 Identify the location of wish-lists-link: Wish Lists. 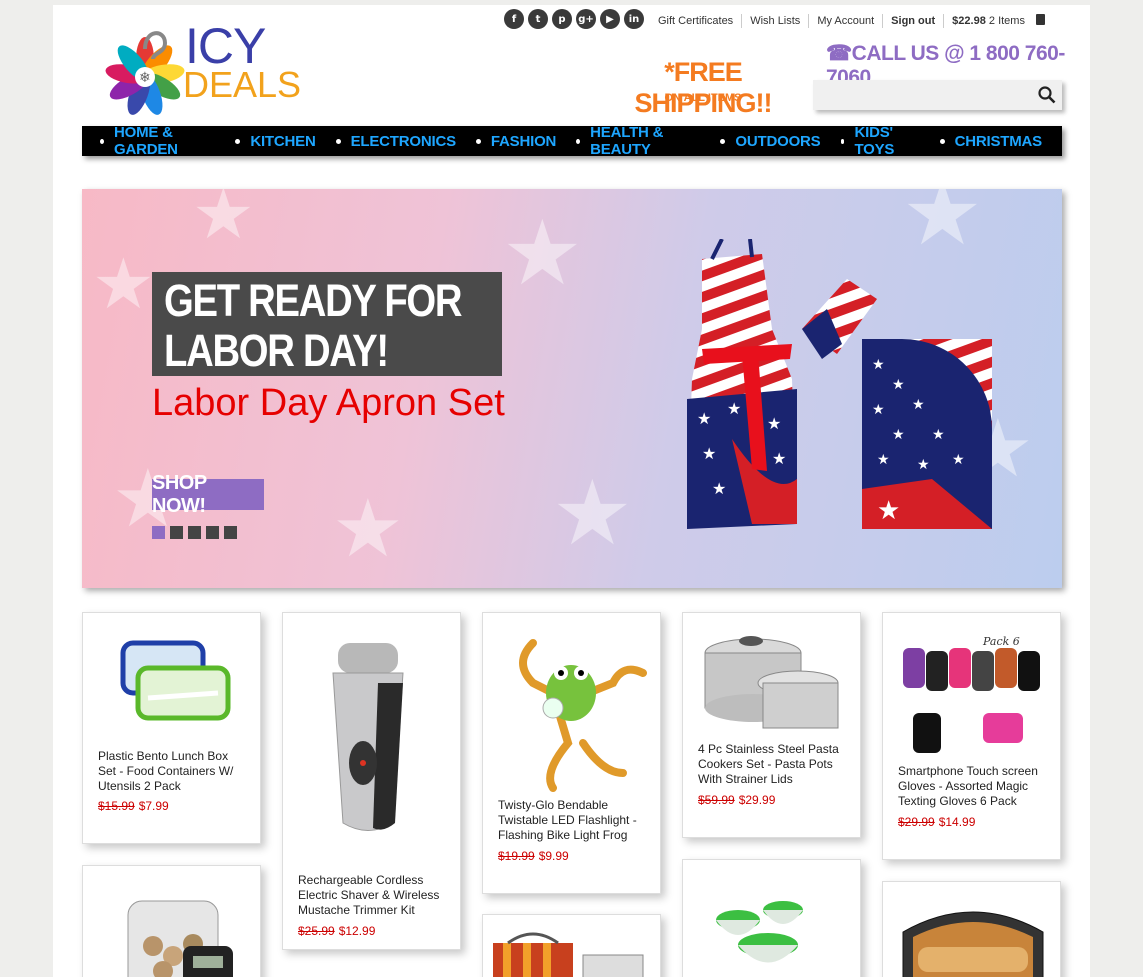
(774, 21).